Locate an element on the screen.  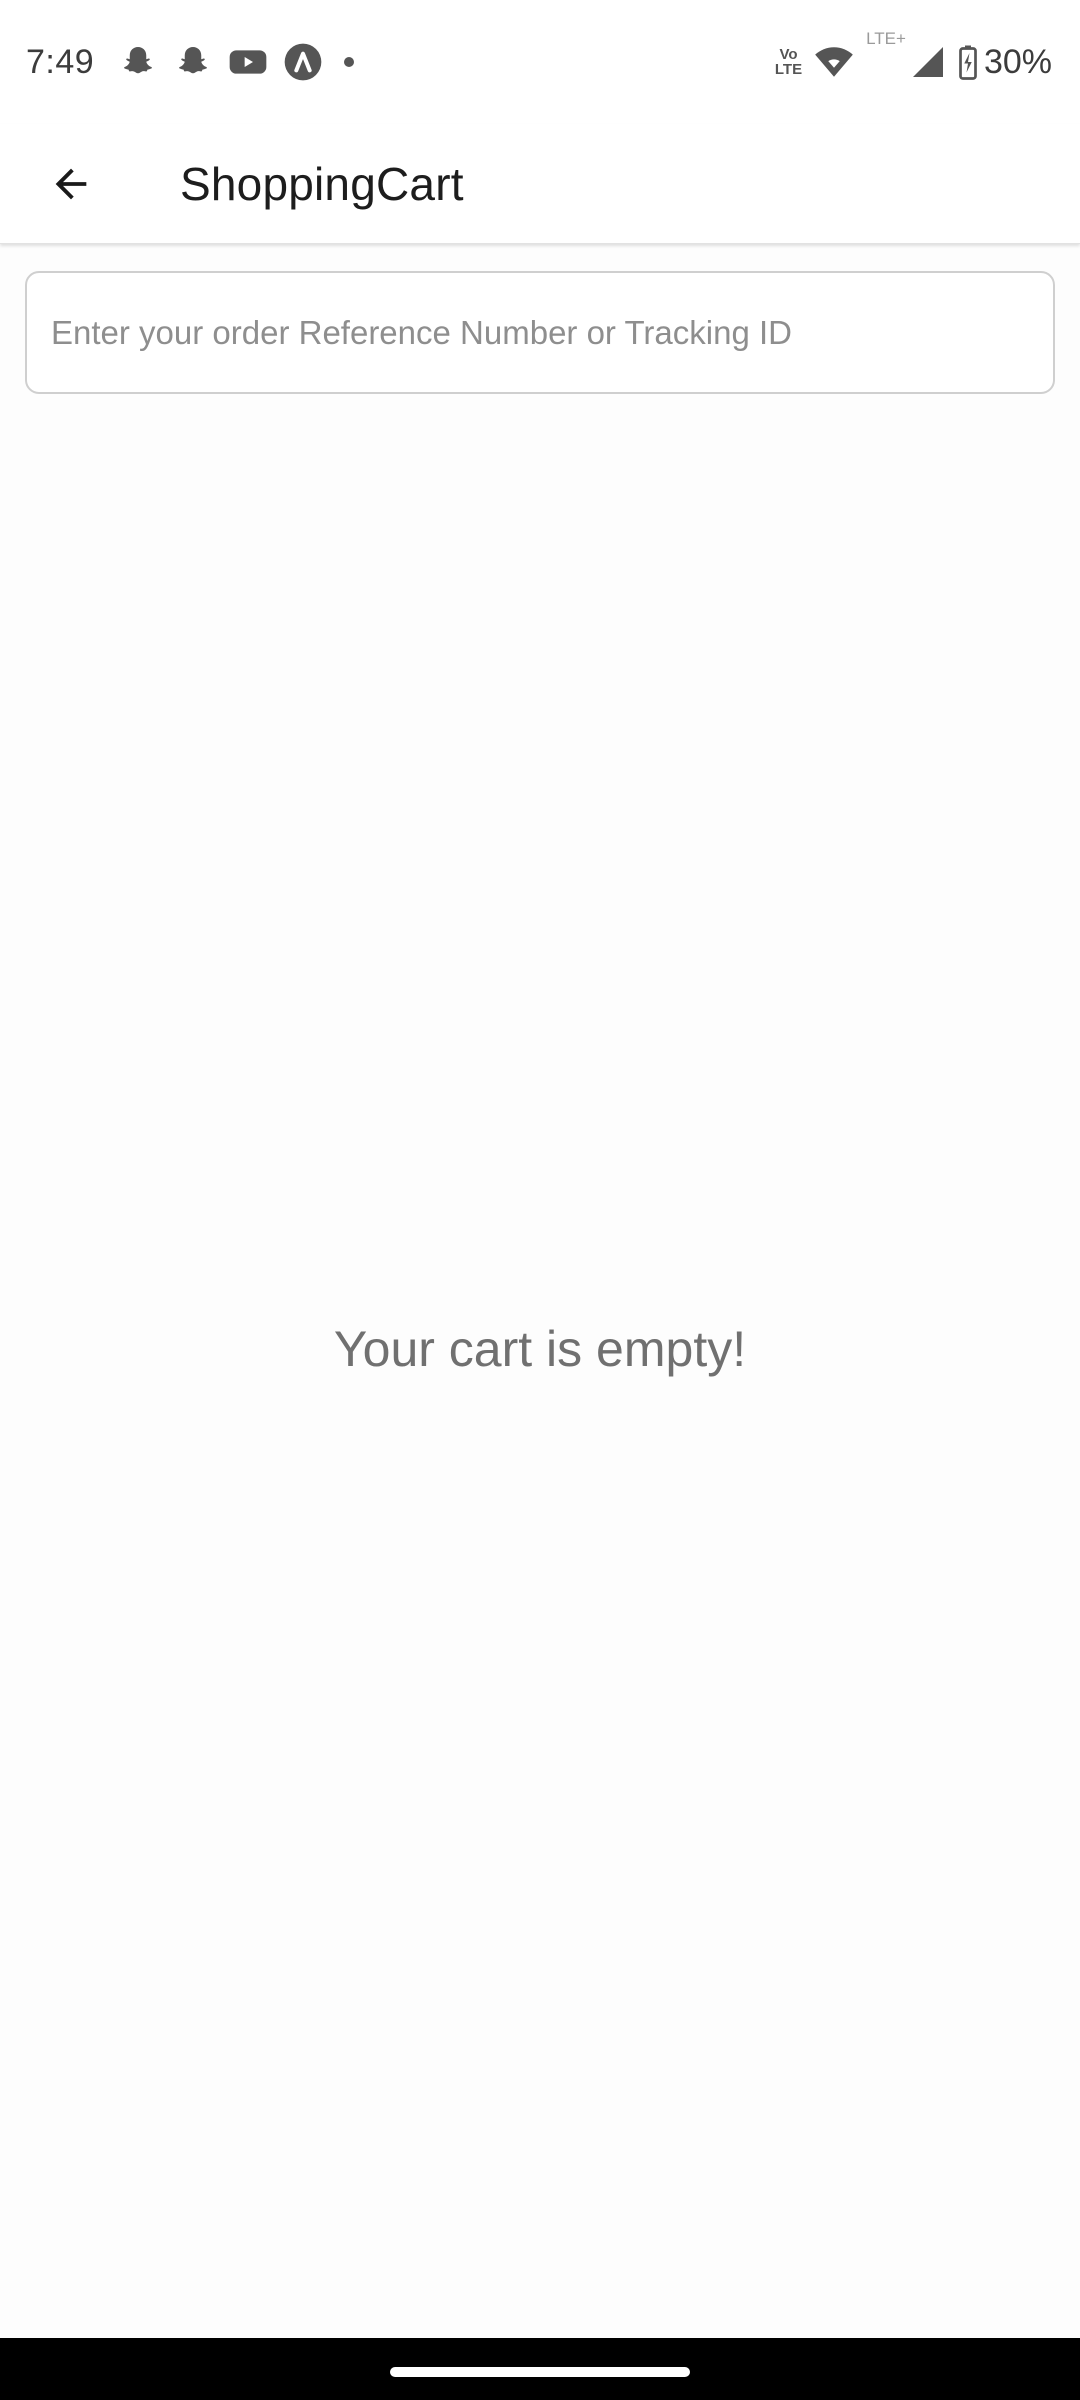
page-title: ShoppingCart is located at coordinates (322, 183).